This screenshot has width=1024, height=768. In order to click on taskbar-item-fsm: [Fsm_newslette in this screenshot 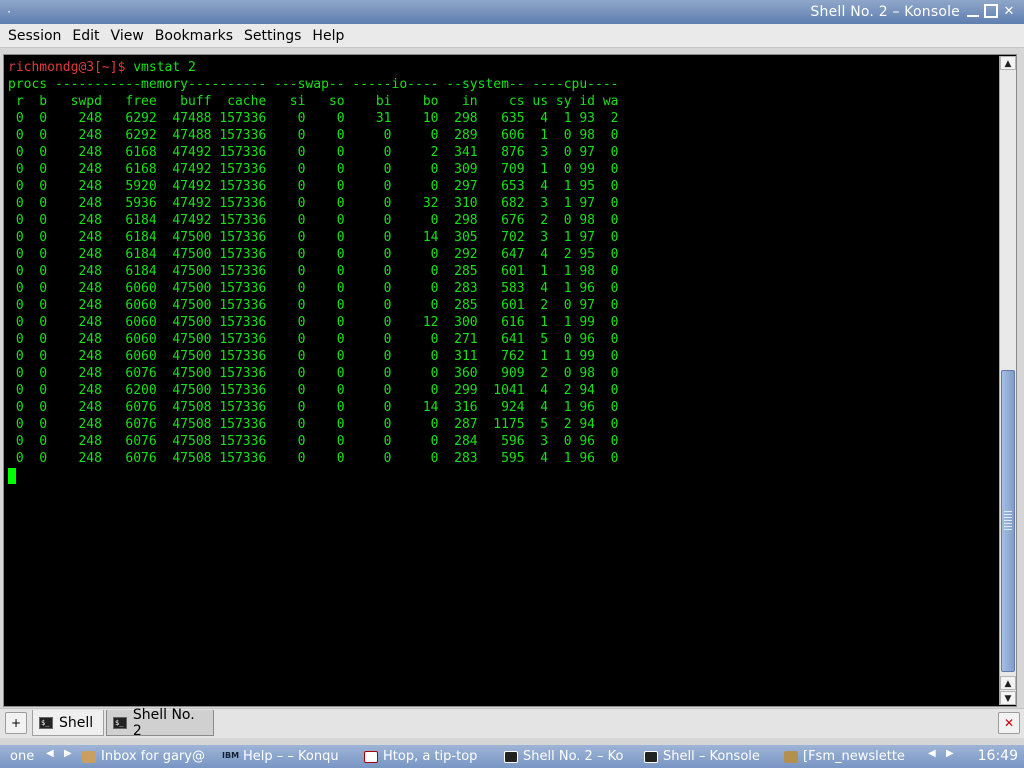, I will do `click(844, 756)`.